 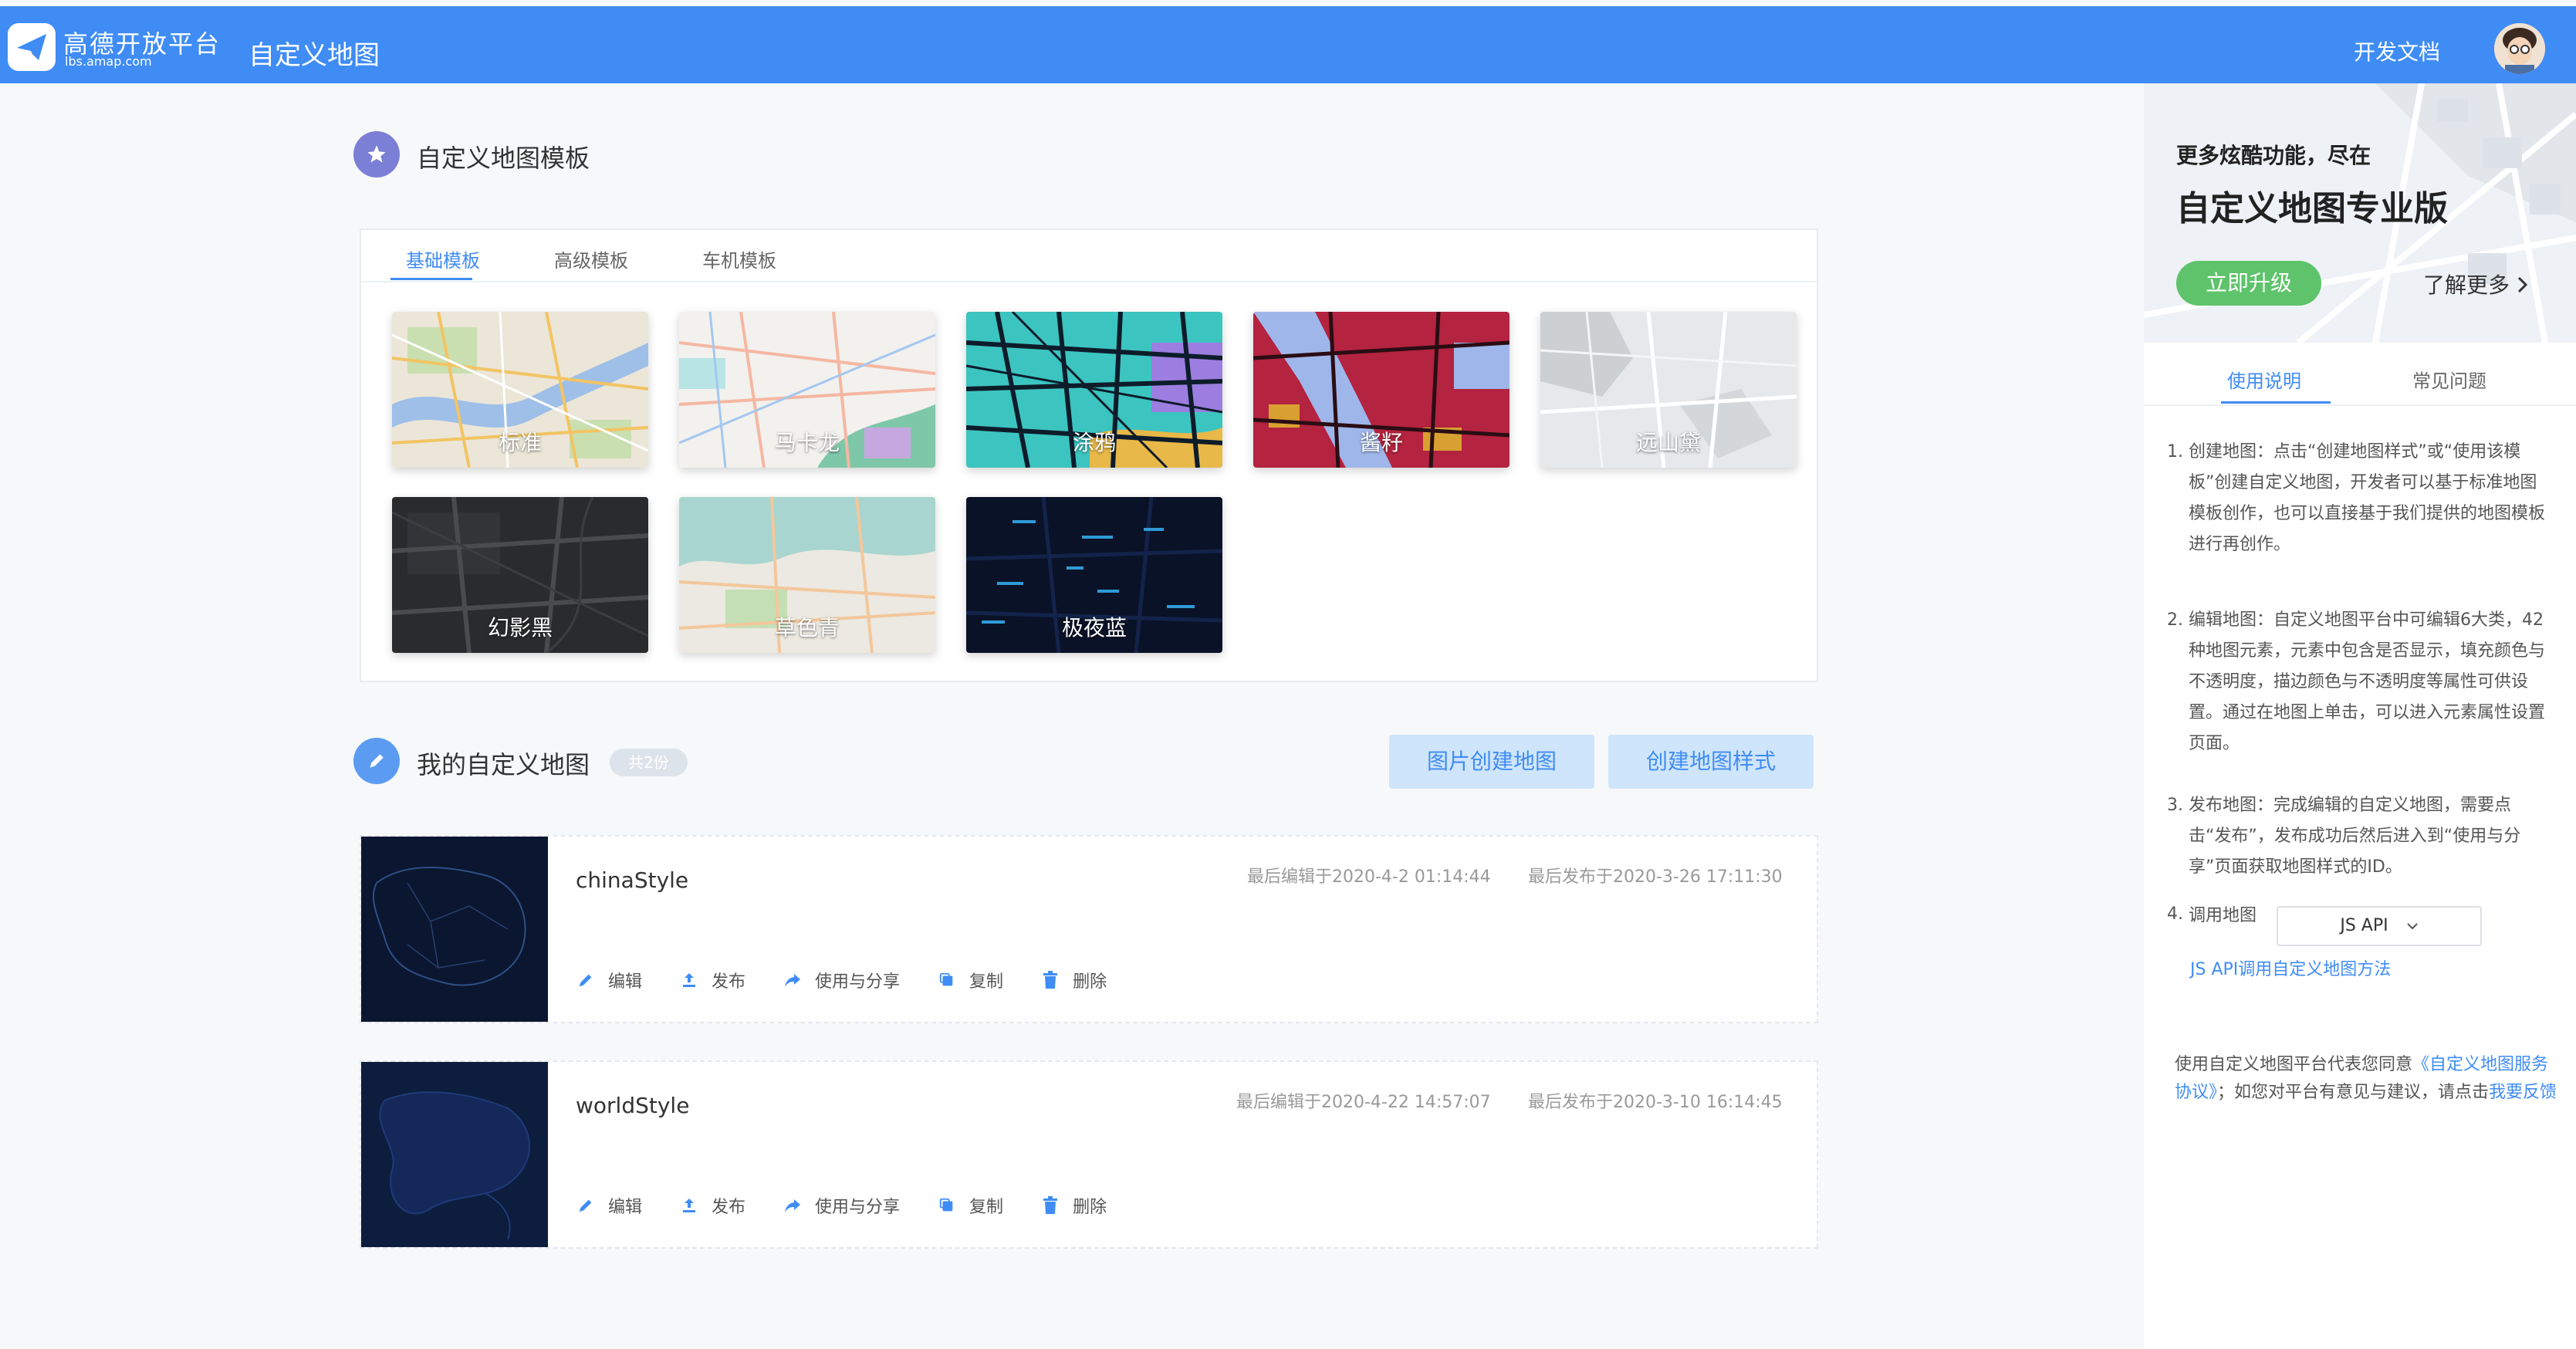 I want to click on template-card-graffiti: 涂鸦, so click(x=1094, y=390).